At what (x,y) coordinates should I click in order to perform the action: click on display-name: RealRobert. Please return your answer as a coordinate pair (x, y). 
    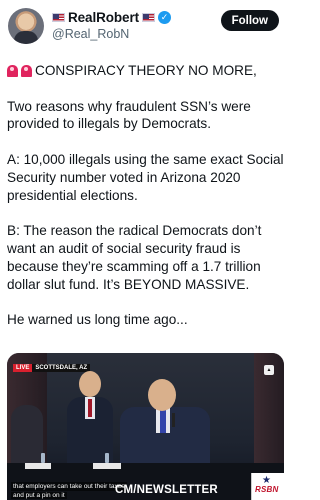
    Looking at the image, I should click on (103, 17).